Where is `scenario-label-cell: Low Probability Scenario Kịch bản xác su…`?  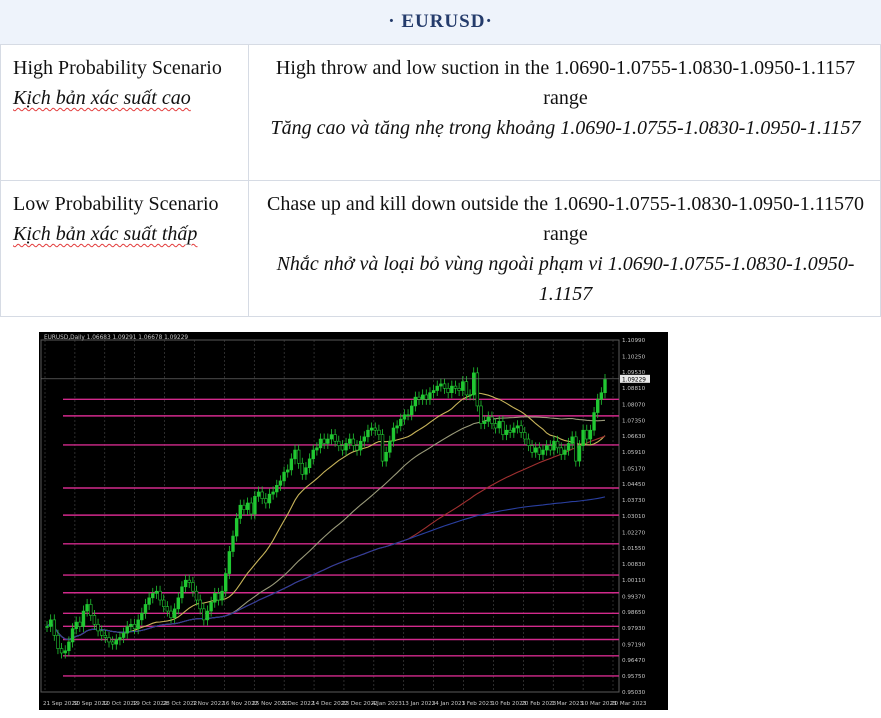
scenario-label-cell: Low Probability Scenario Kịch bản xác su… is located at coordinates (124, 248).